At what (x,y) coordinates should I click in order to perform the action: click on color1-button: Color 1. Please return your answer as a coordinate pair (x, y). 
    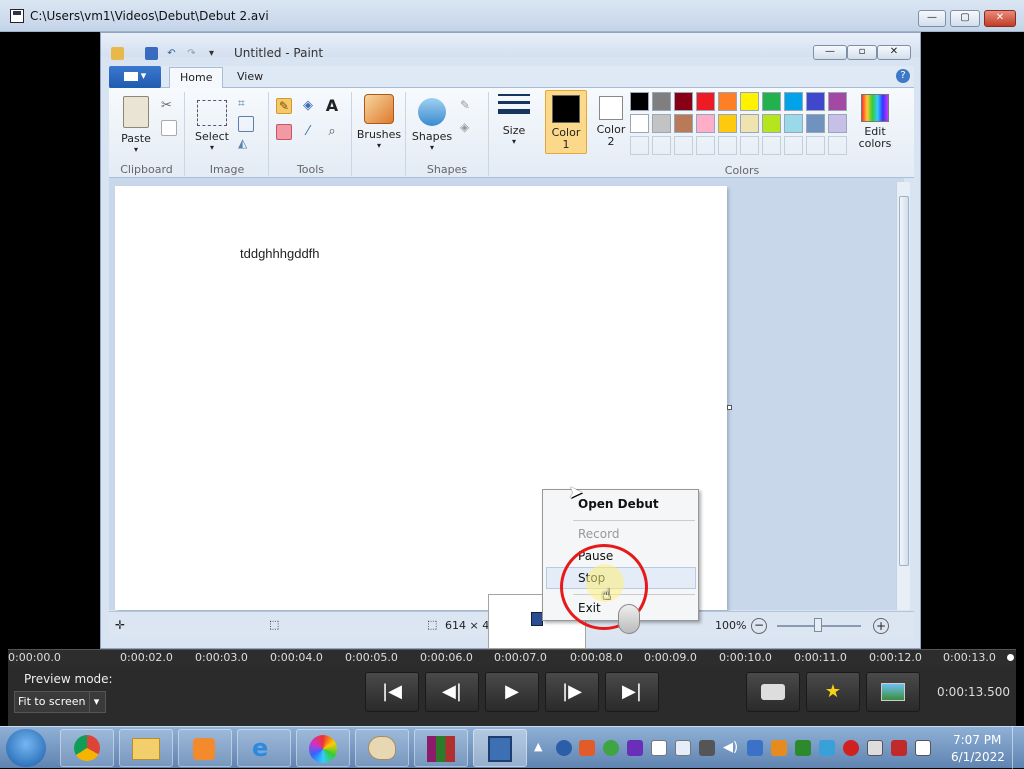
    Looking at the image, I should click on (566, 122).